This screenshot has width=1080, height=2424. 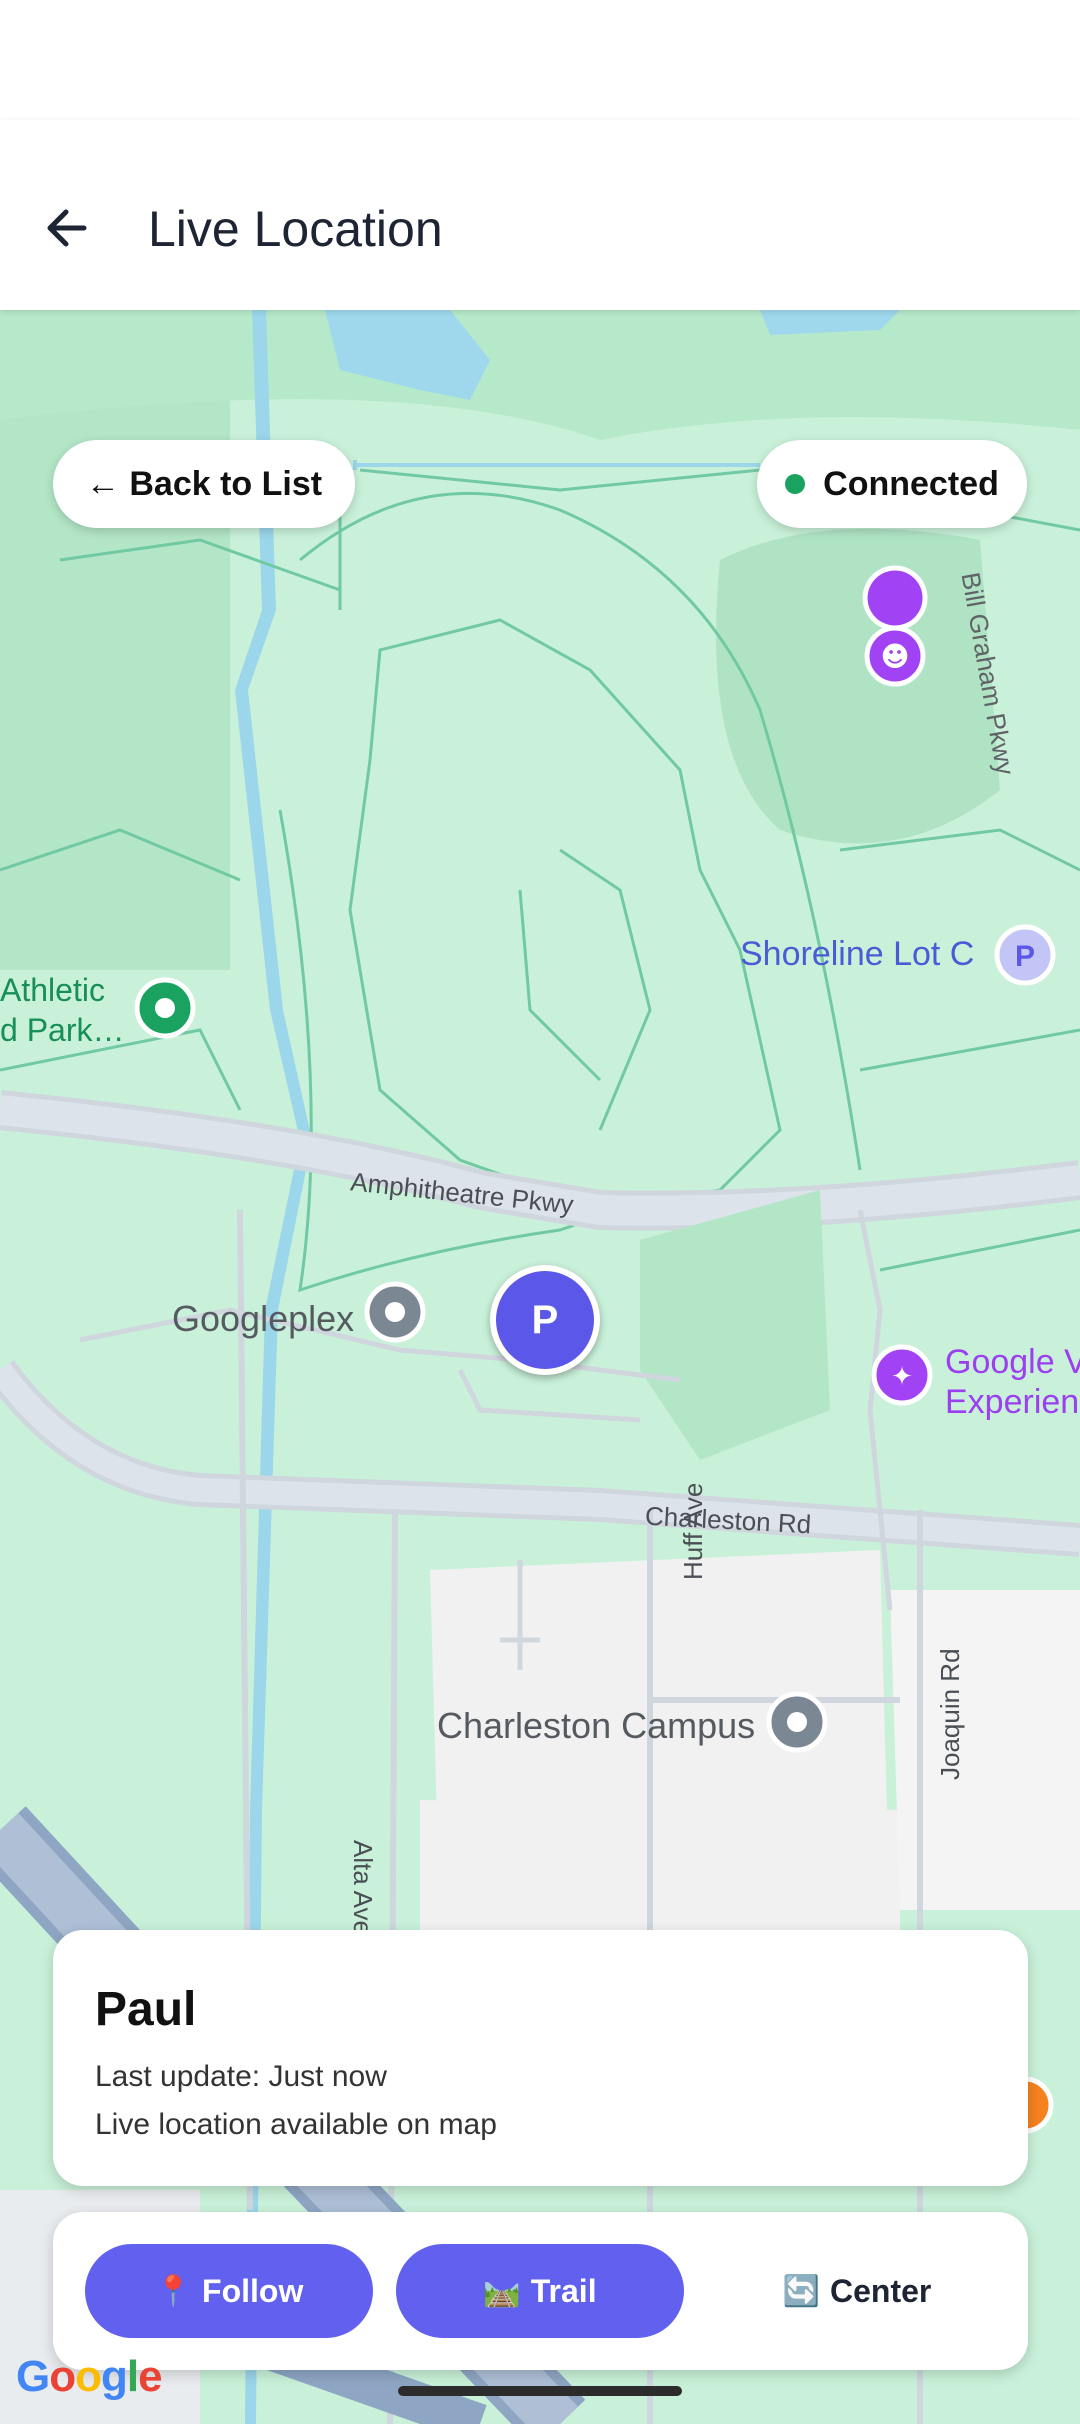 What do you see at coordinates (540, 215) in the screenshot?
I see `app-header: Live Location` at bounding box center [540, 215].